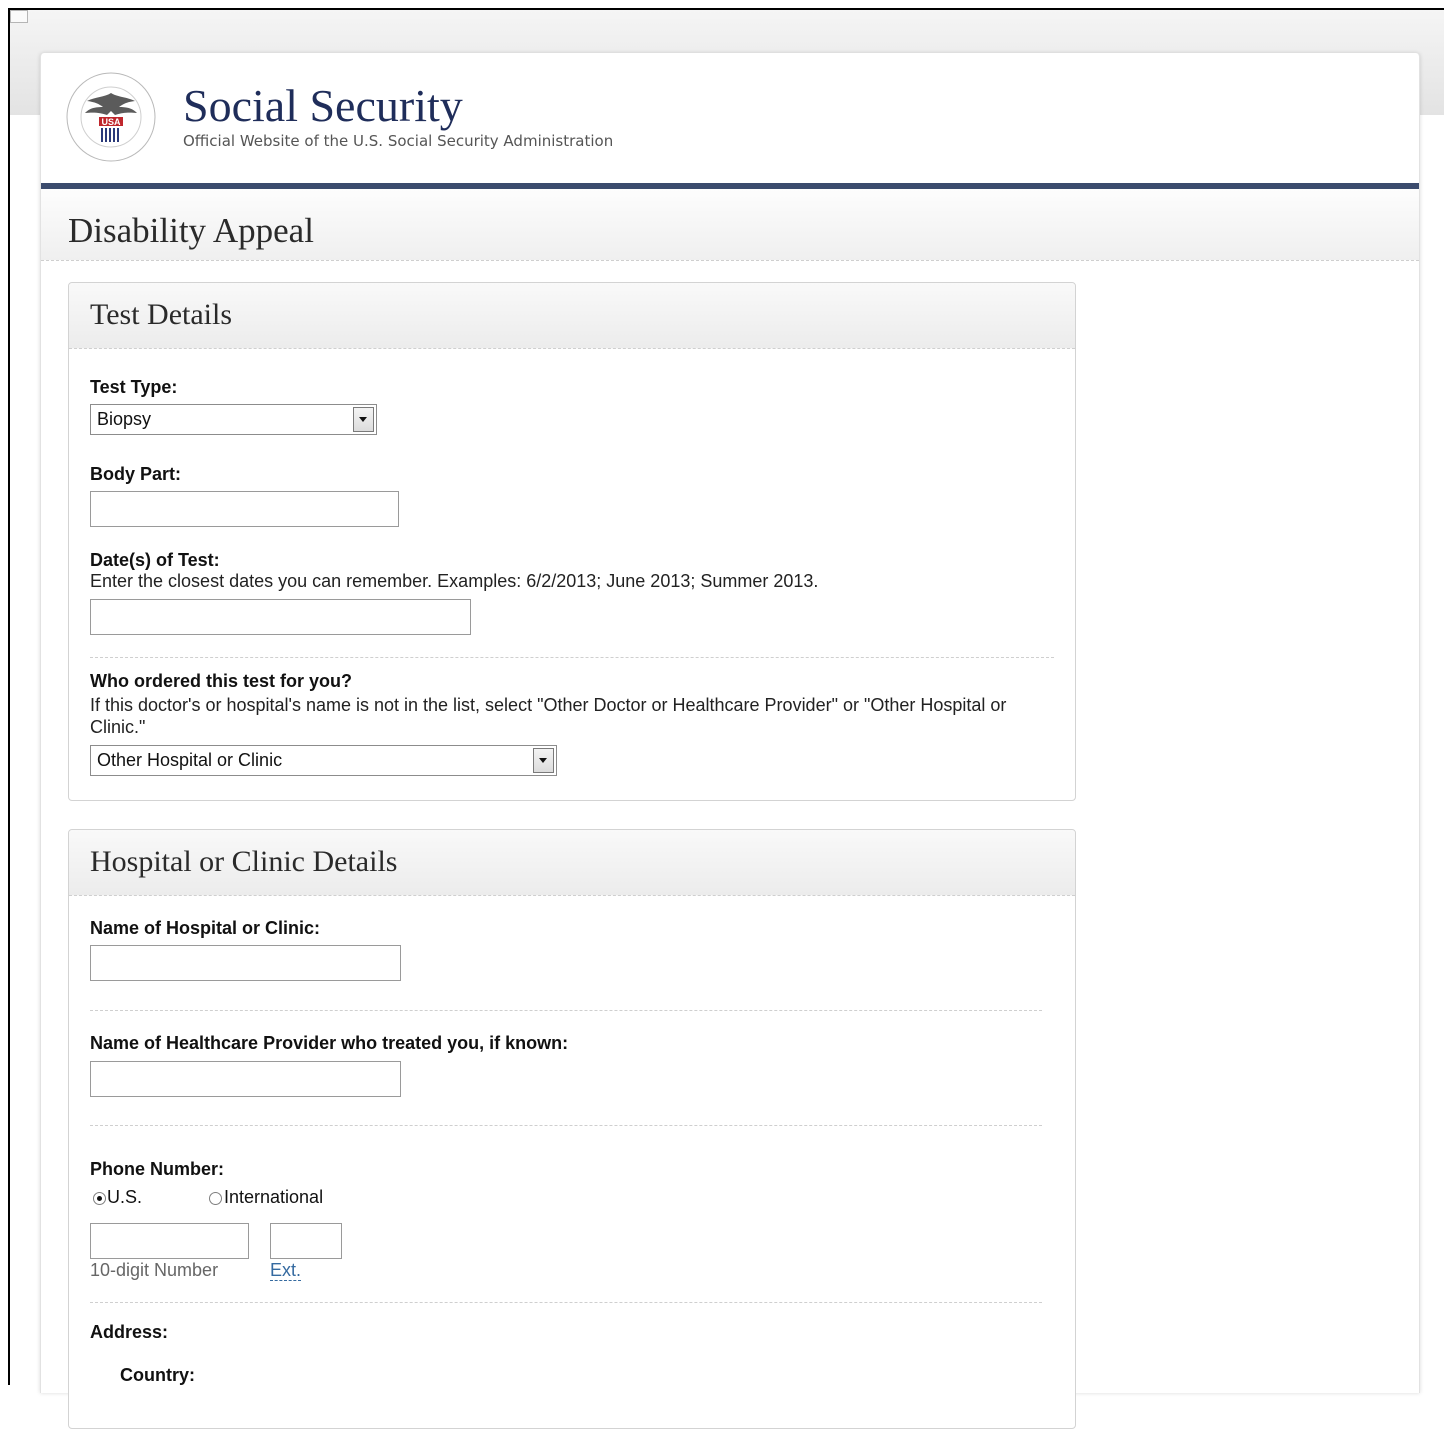 The height and width of the screenshot is (1429, 1444). Describe the element at coordinates (323, 105) in the screenshot. I see `site-title: Social Security` at that location.